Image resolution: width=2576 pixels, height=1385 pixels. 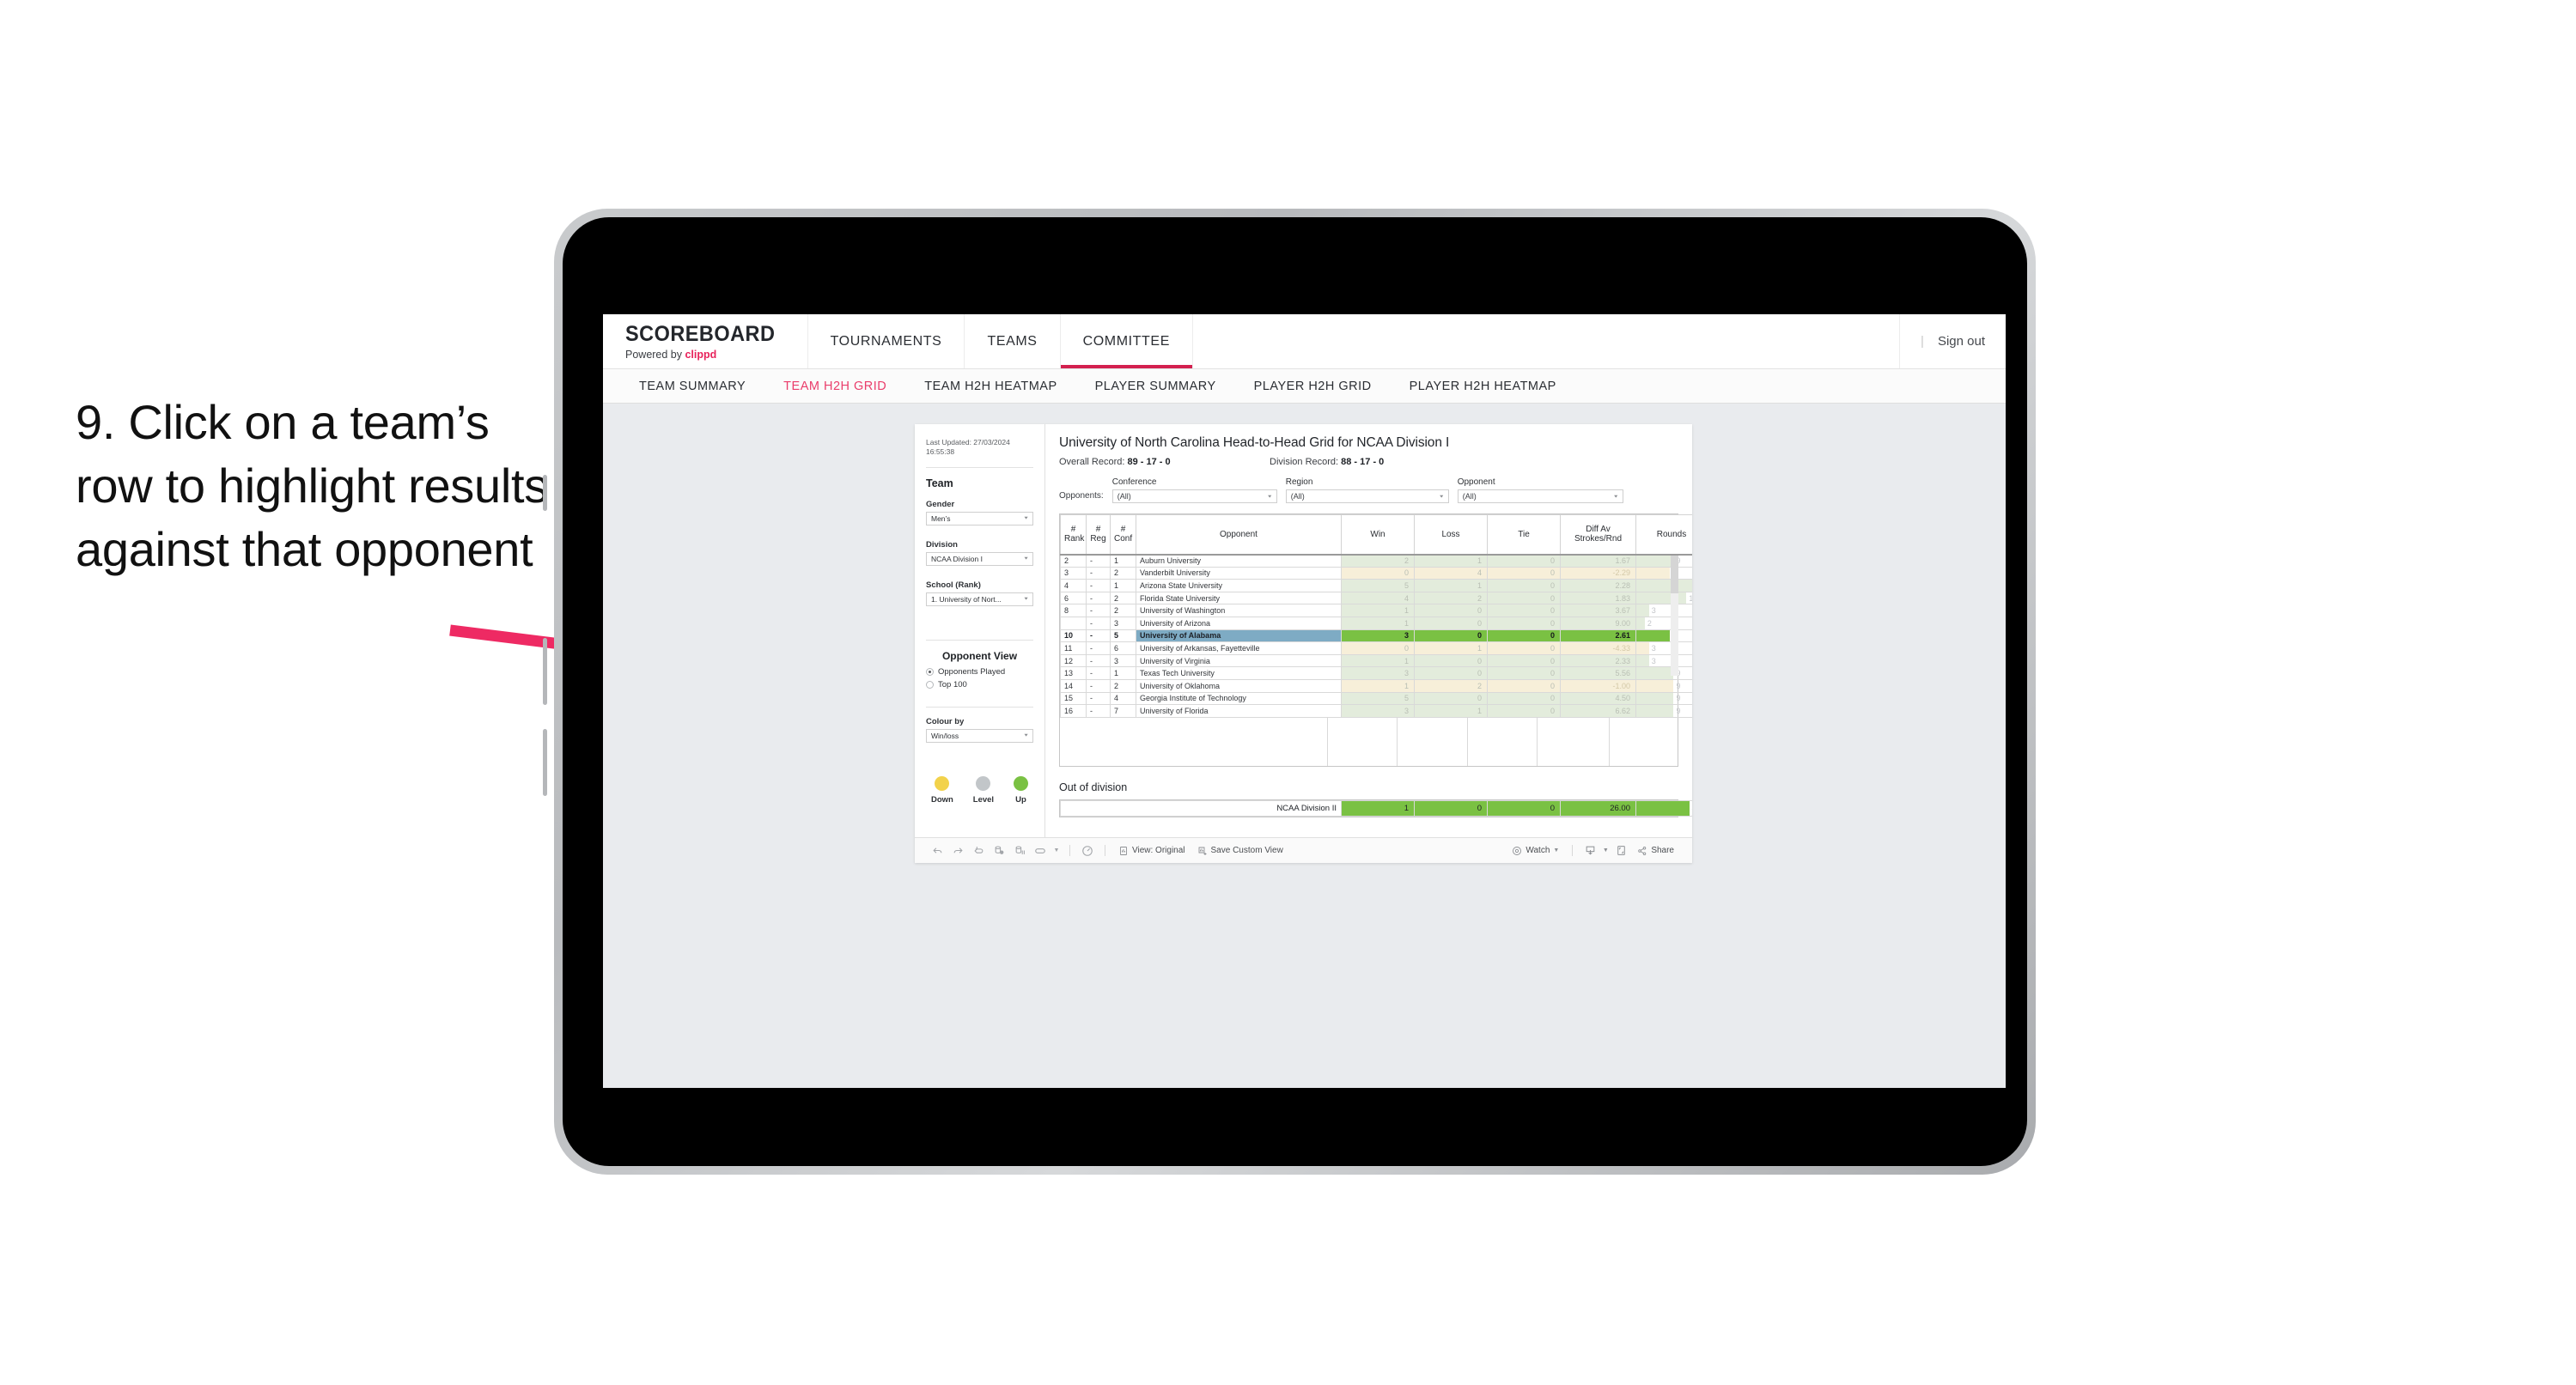 What do you see at coordinates (1098, 535) in the screenshot?
I see `col-reg: # Reg` at bounding box center [1098, 535].